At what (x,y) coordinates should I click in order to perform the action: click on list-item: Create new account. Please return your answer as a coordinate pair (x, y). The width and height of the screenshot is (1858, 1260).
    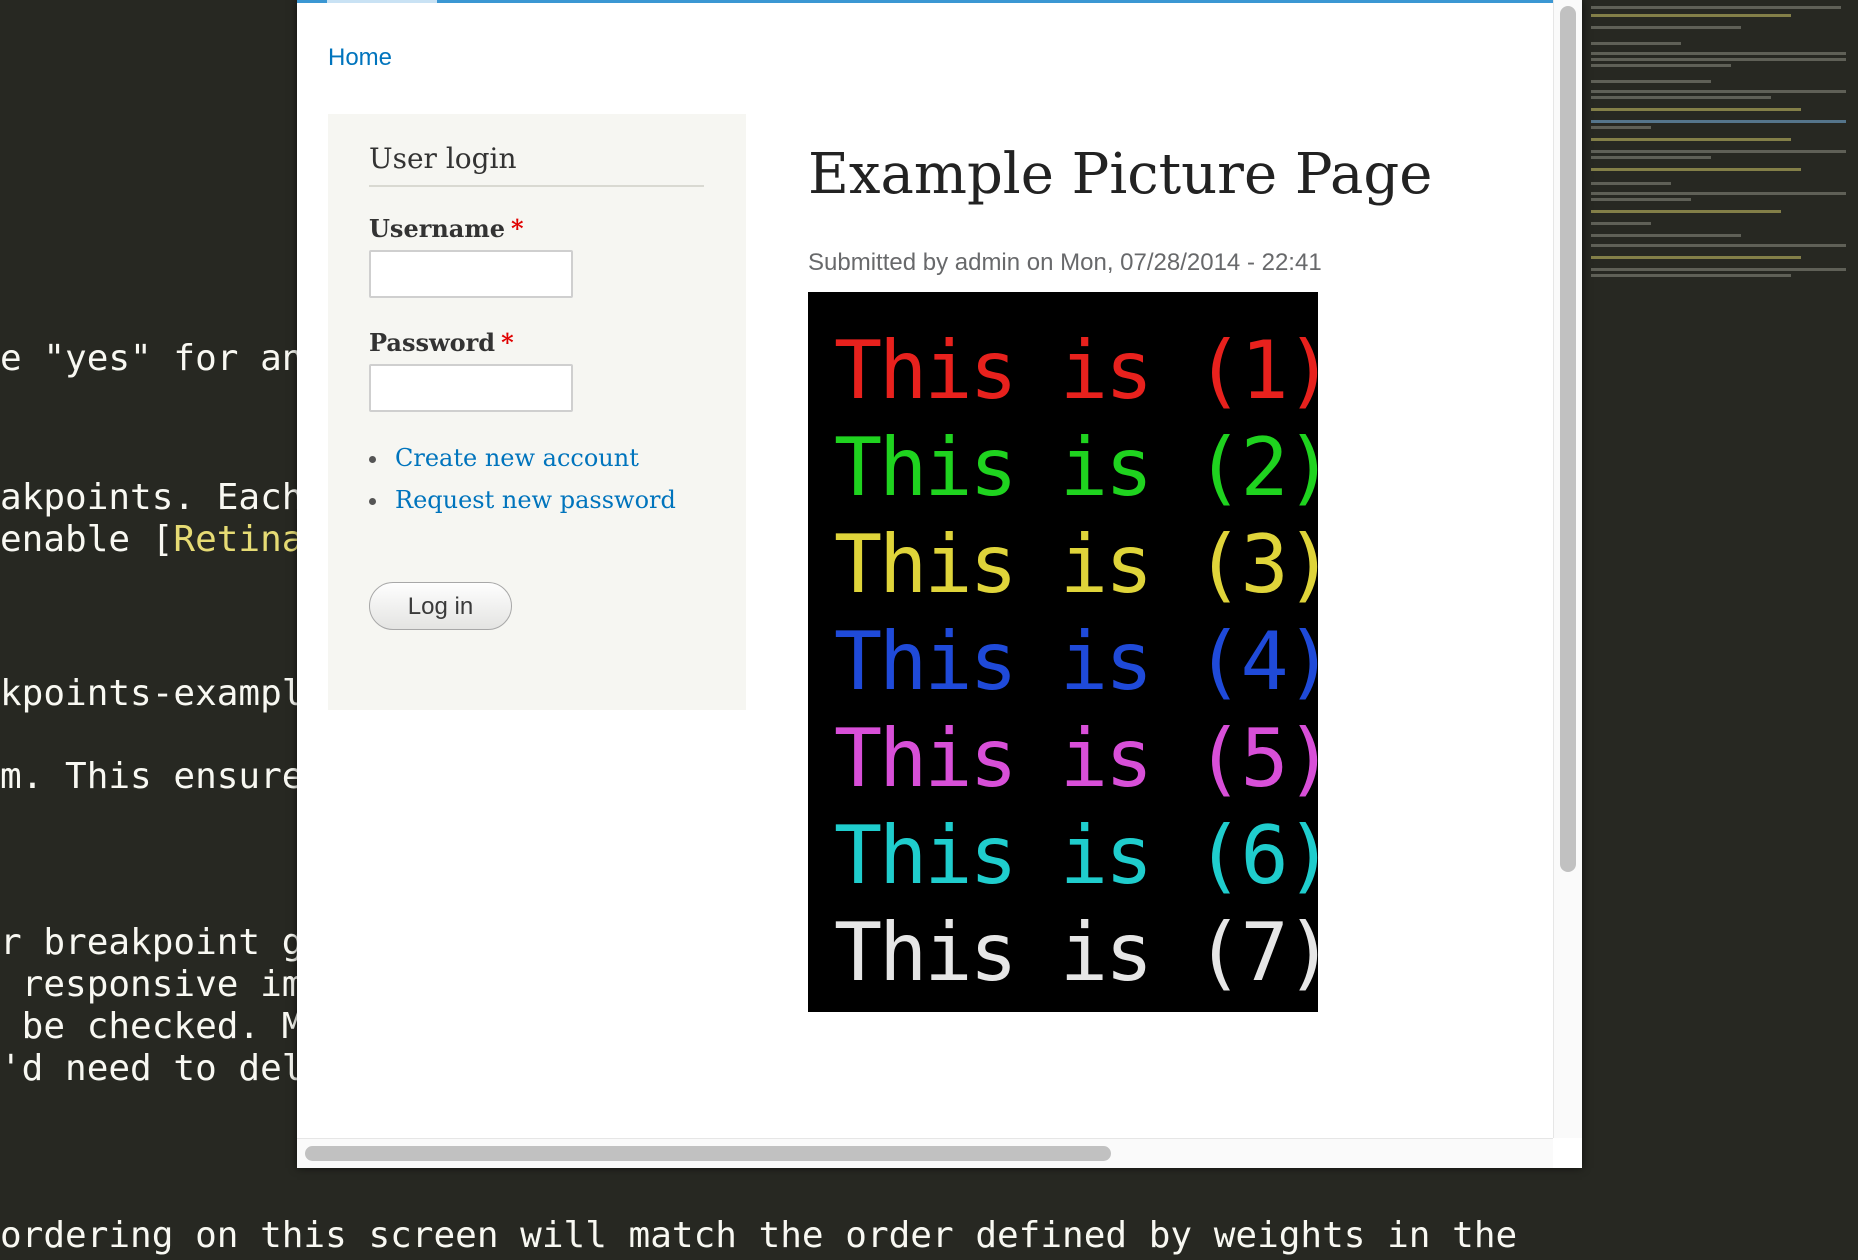
    Looking at the image, I should click on (522, 465).